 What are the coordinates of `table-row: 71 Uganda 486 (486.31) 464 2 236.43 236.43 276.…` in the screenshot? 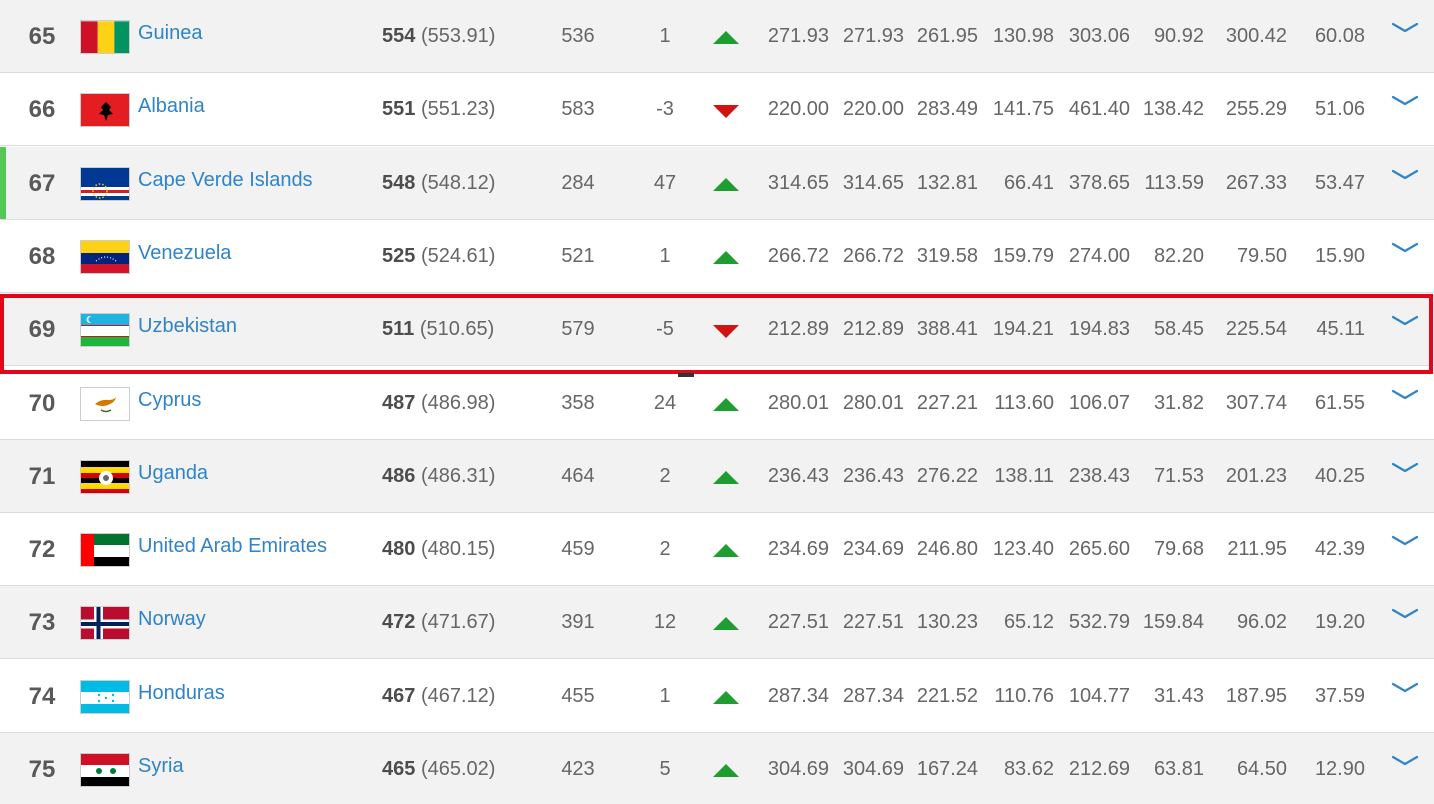 It's located at (717, 475).